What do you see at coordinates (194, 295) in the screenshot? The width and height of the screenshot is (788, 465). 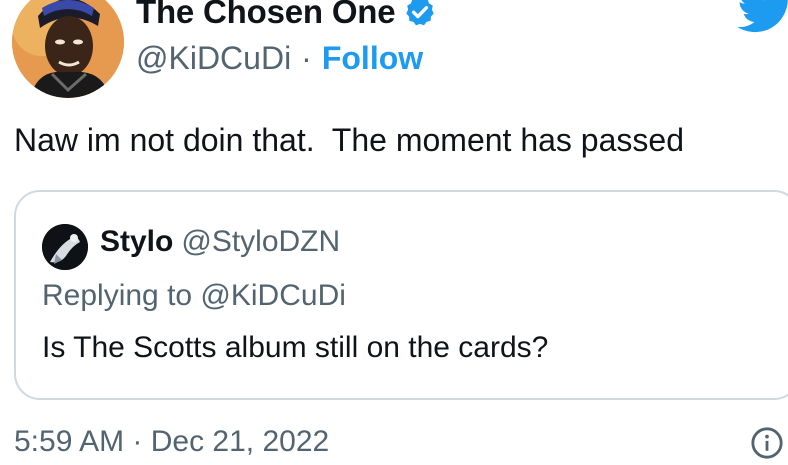 I see `quoted-replying-to: Replying to @KiDCuDi` at bounding box center [194, 295].